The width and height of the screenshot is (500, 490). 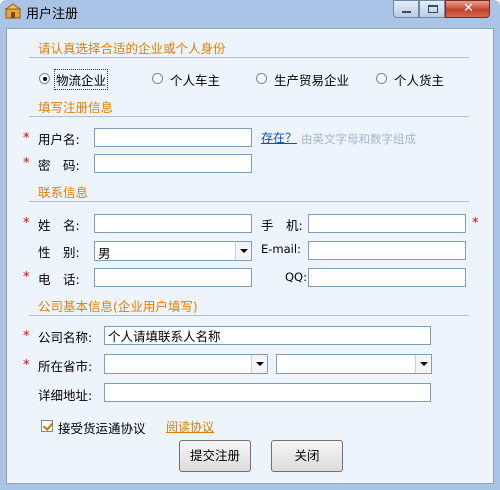 I want to click on title-bar: 用户注册 ✕, so click(x=250, y=11).